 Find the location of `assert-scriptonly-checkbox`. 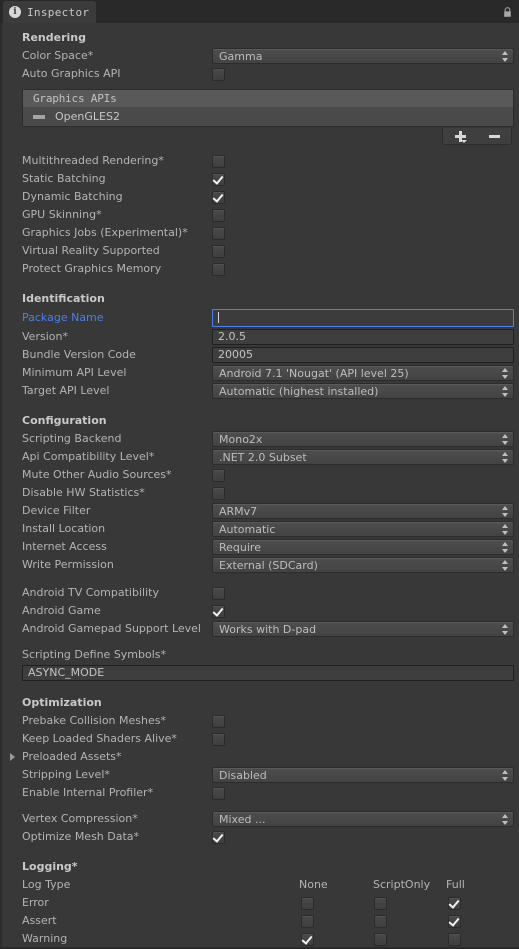

assert-scriptonly-checkbox is located at coordinates (380, 921).